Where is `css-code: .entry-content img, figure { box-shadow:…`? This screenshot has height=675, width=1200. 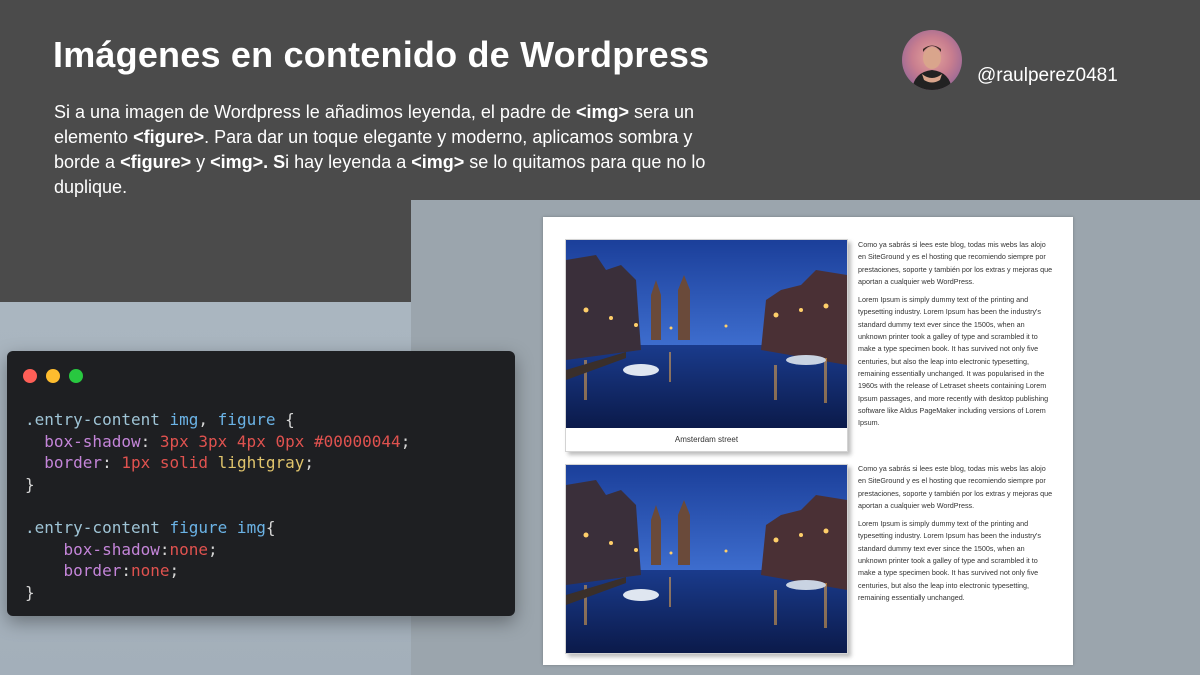 css-code: .entry-content img, figure { box-shadow:… is located at coordinates (217, 506).